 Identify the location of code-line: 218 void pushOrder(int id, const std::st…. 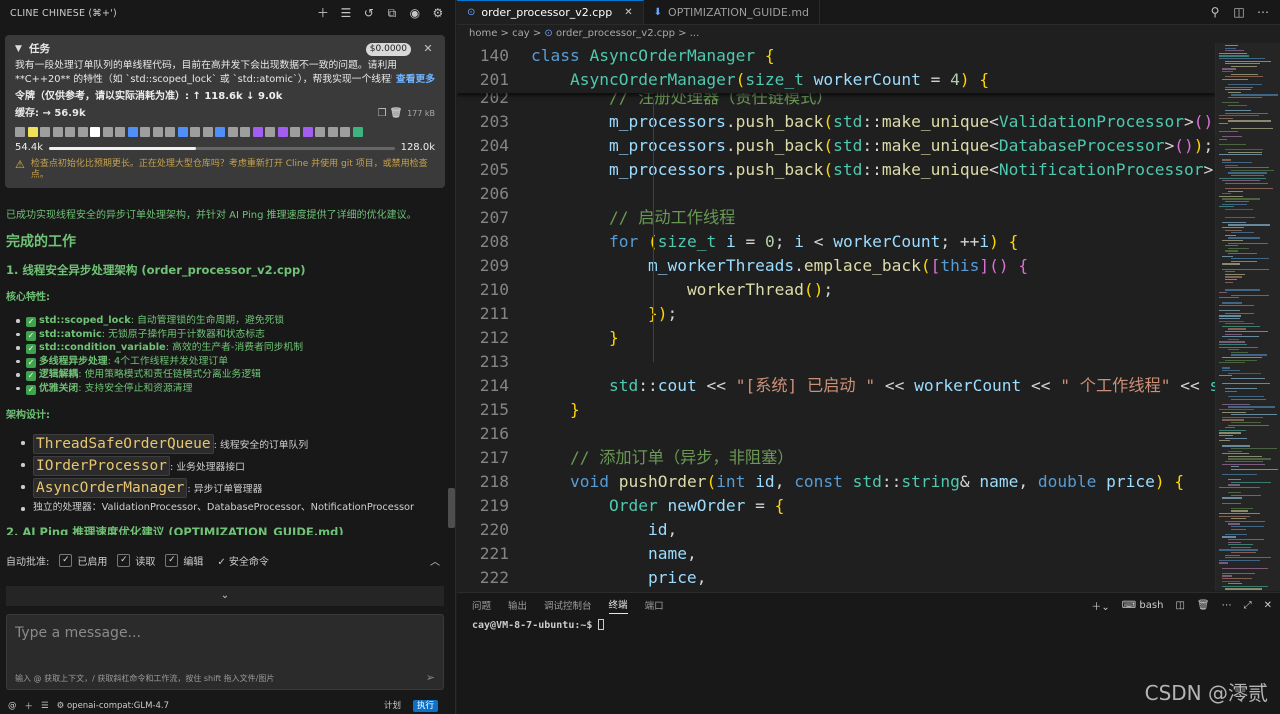
(836, 482).